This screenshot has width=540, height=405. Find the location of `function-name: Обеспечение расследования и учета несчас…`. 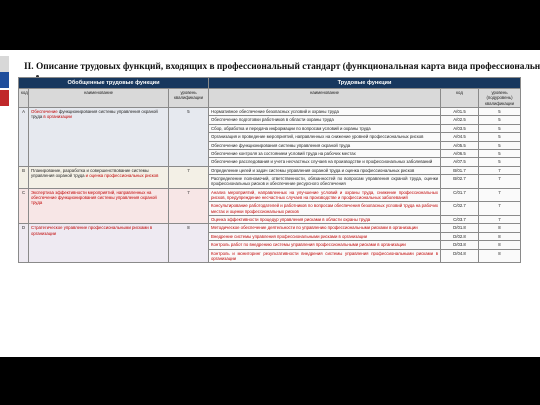

function-name: Обеспечение расследования и учета несчас… is located at coordinates (324, 162).